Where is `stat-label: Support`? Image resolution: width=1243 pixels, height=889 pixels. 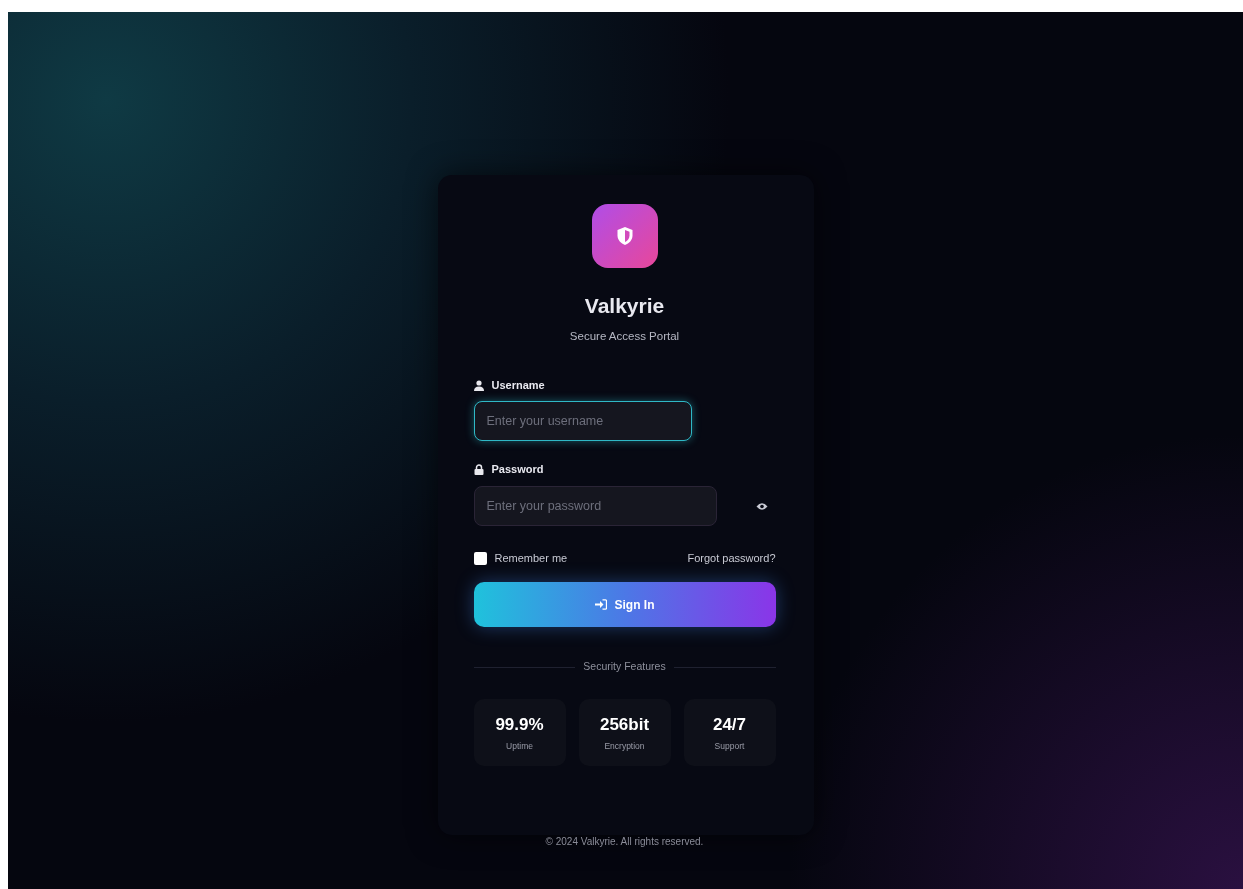 stat-label: Support is located at coordinates (729, 747).